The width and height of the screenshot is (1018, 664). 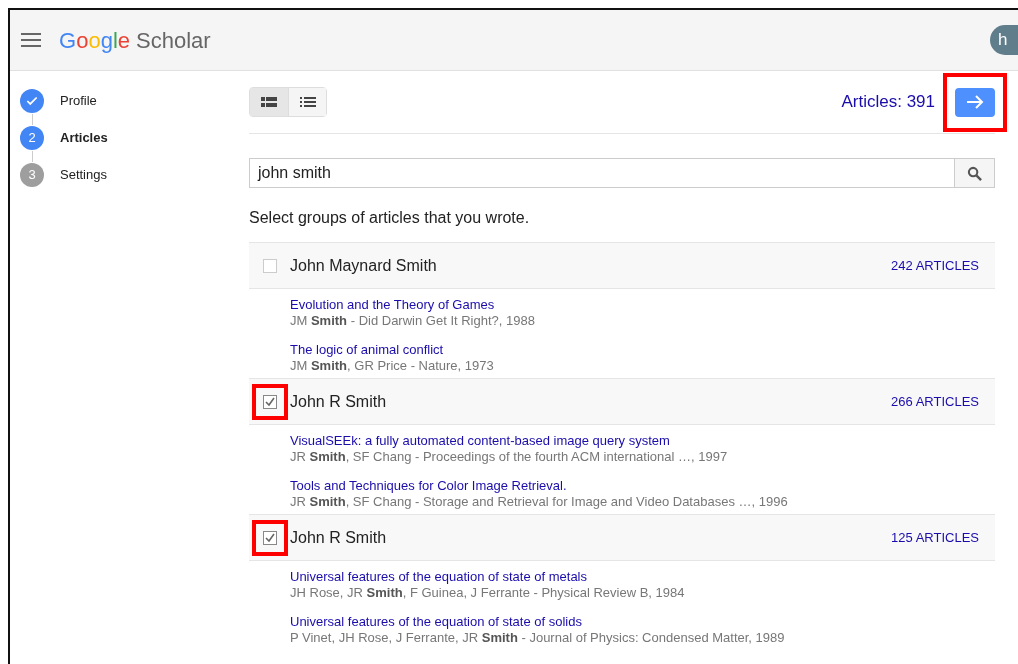 I want to click on article-meta: JR Smith, SF Chang - Proceedings of the fourth ACM international …, 1997, so click(x=509, y=457).